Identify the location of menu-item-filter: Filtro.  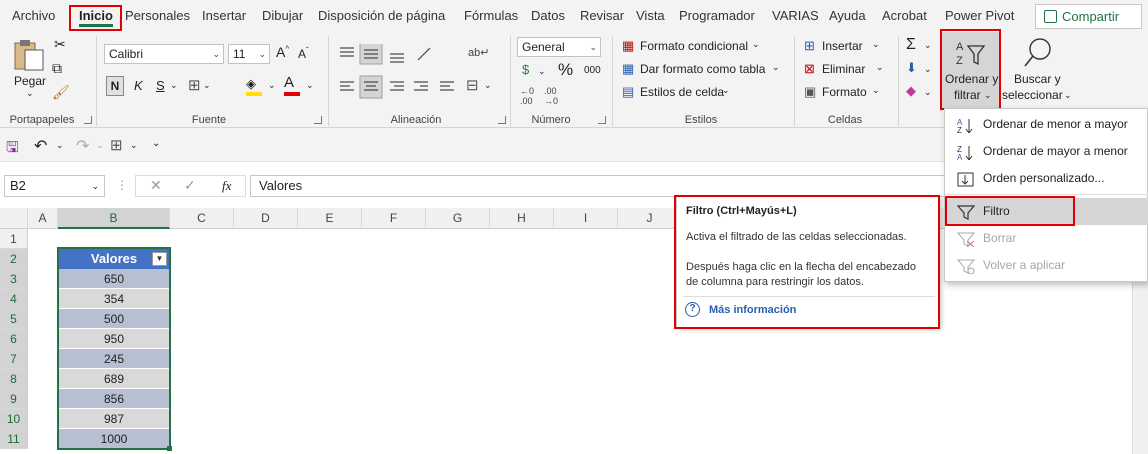
(1046, 211).